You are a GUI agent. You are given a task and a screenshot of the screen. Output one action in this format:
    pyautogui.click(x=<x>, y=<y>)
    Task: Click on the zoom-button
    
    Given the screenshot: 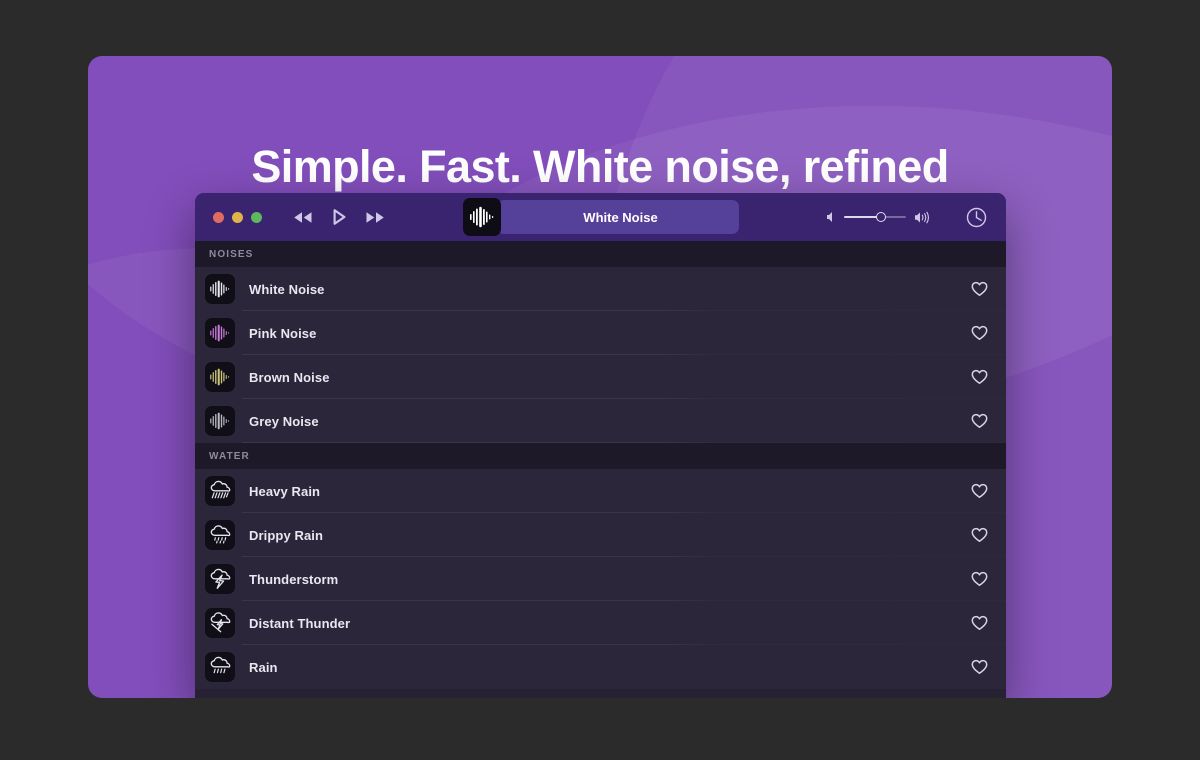 What is the action you would take?
    pyautogui.click(x=256, y=217)
    